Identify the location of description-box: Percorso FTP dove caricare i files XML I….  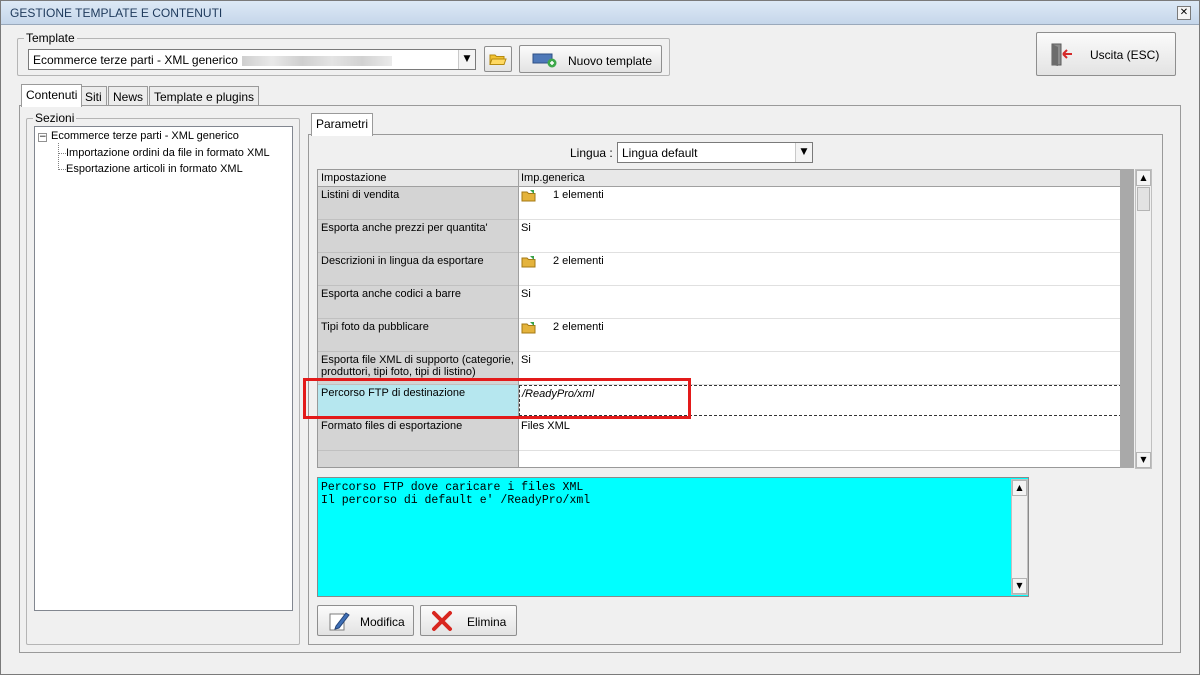
(673, 537).